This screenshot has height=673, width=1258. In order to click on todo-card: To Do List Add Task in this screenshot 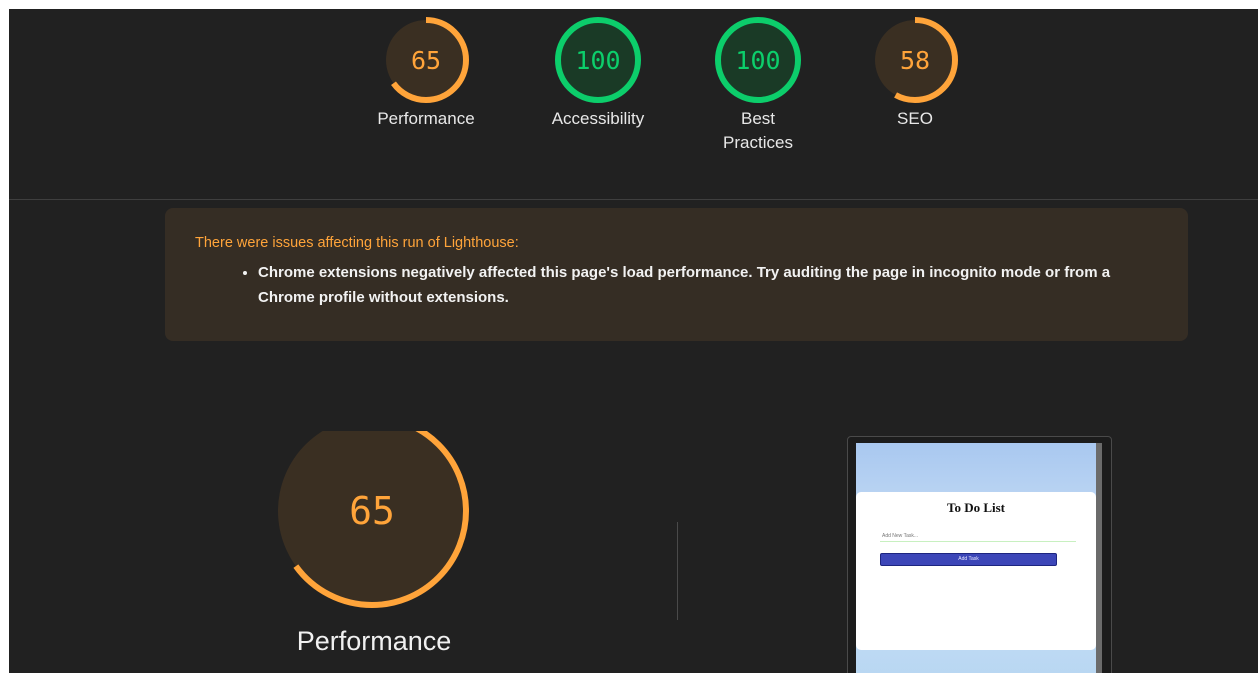, I will do `click(976, 571)`.